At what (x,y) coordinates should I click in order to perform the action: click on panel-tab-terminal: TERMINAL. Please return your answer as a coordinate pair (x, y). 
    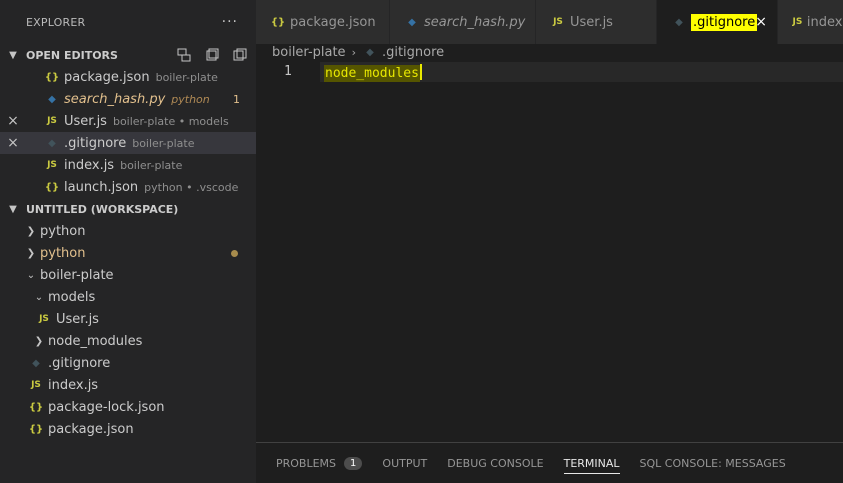
    Looking at the image, I should click on (591, 463).